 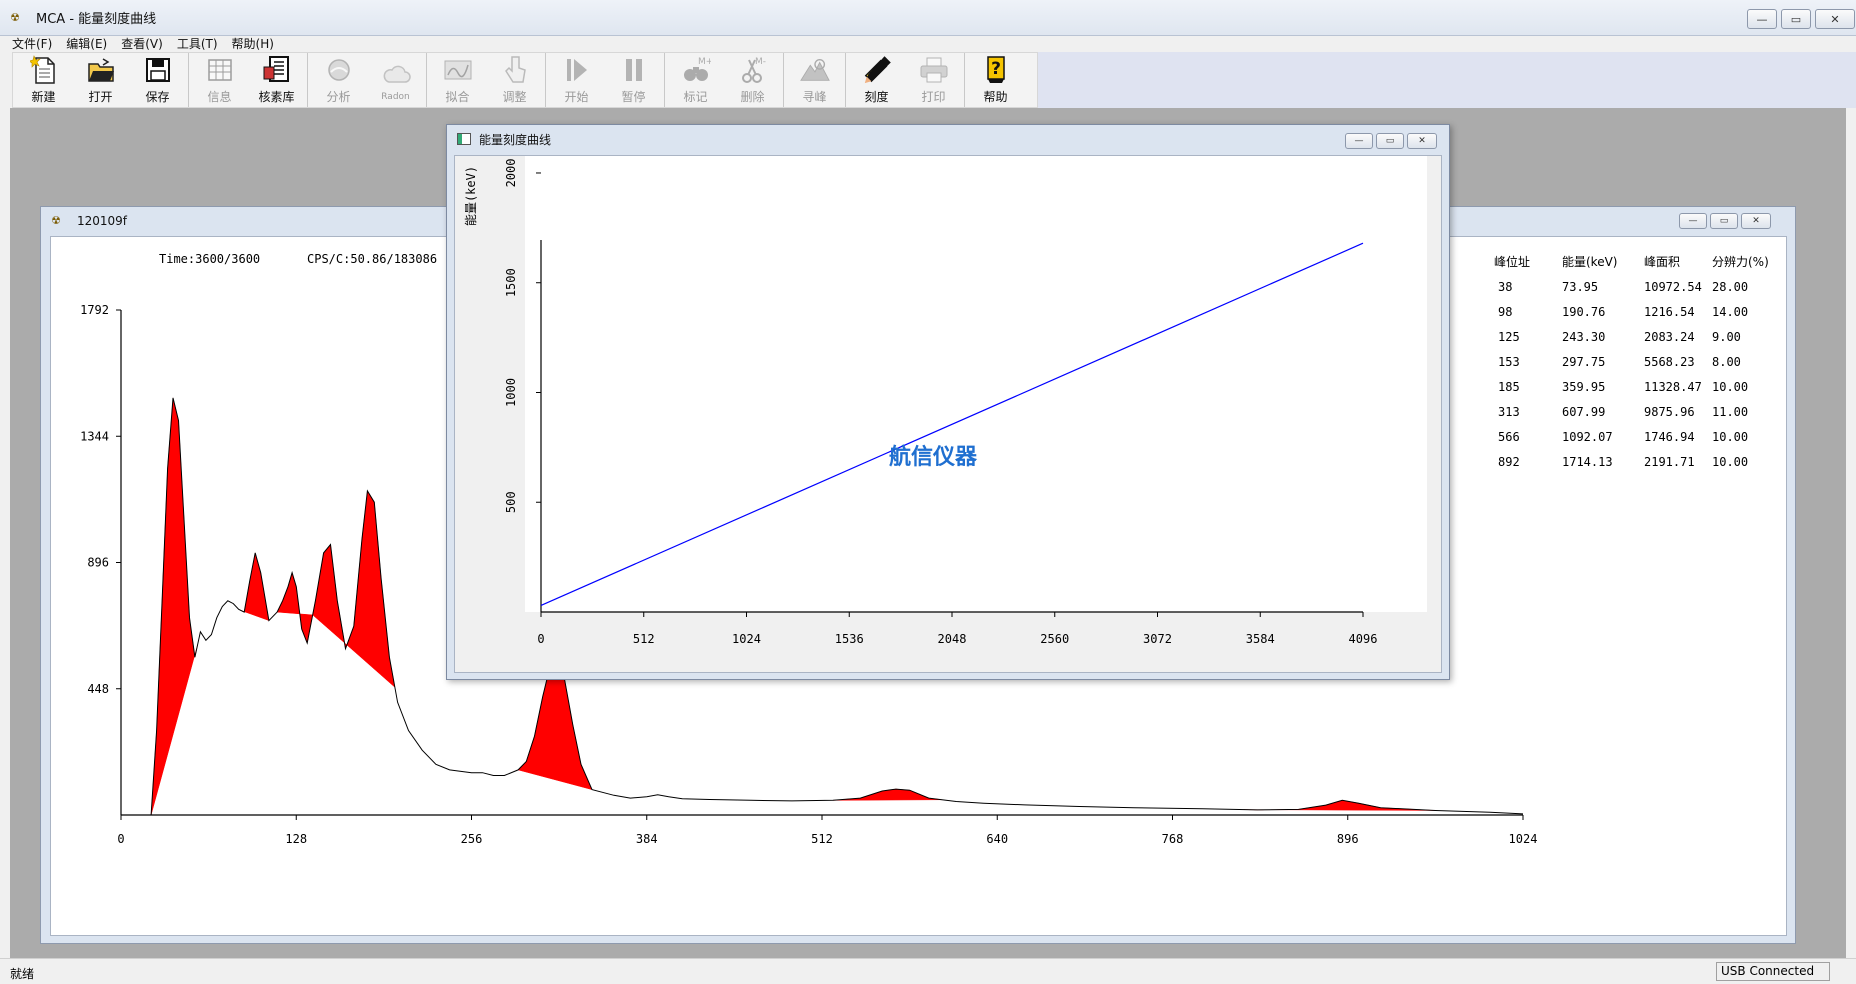 I want to click on close-button: ✕, so click(x=1835, y=19).